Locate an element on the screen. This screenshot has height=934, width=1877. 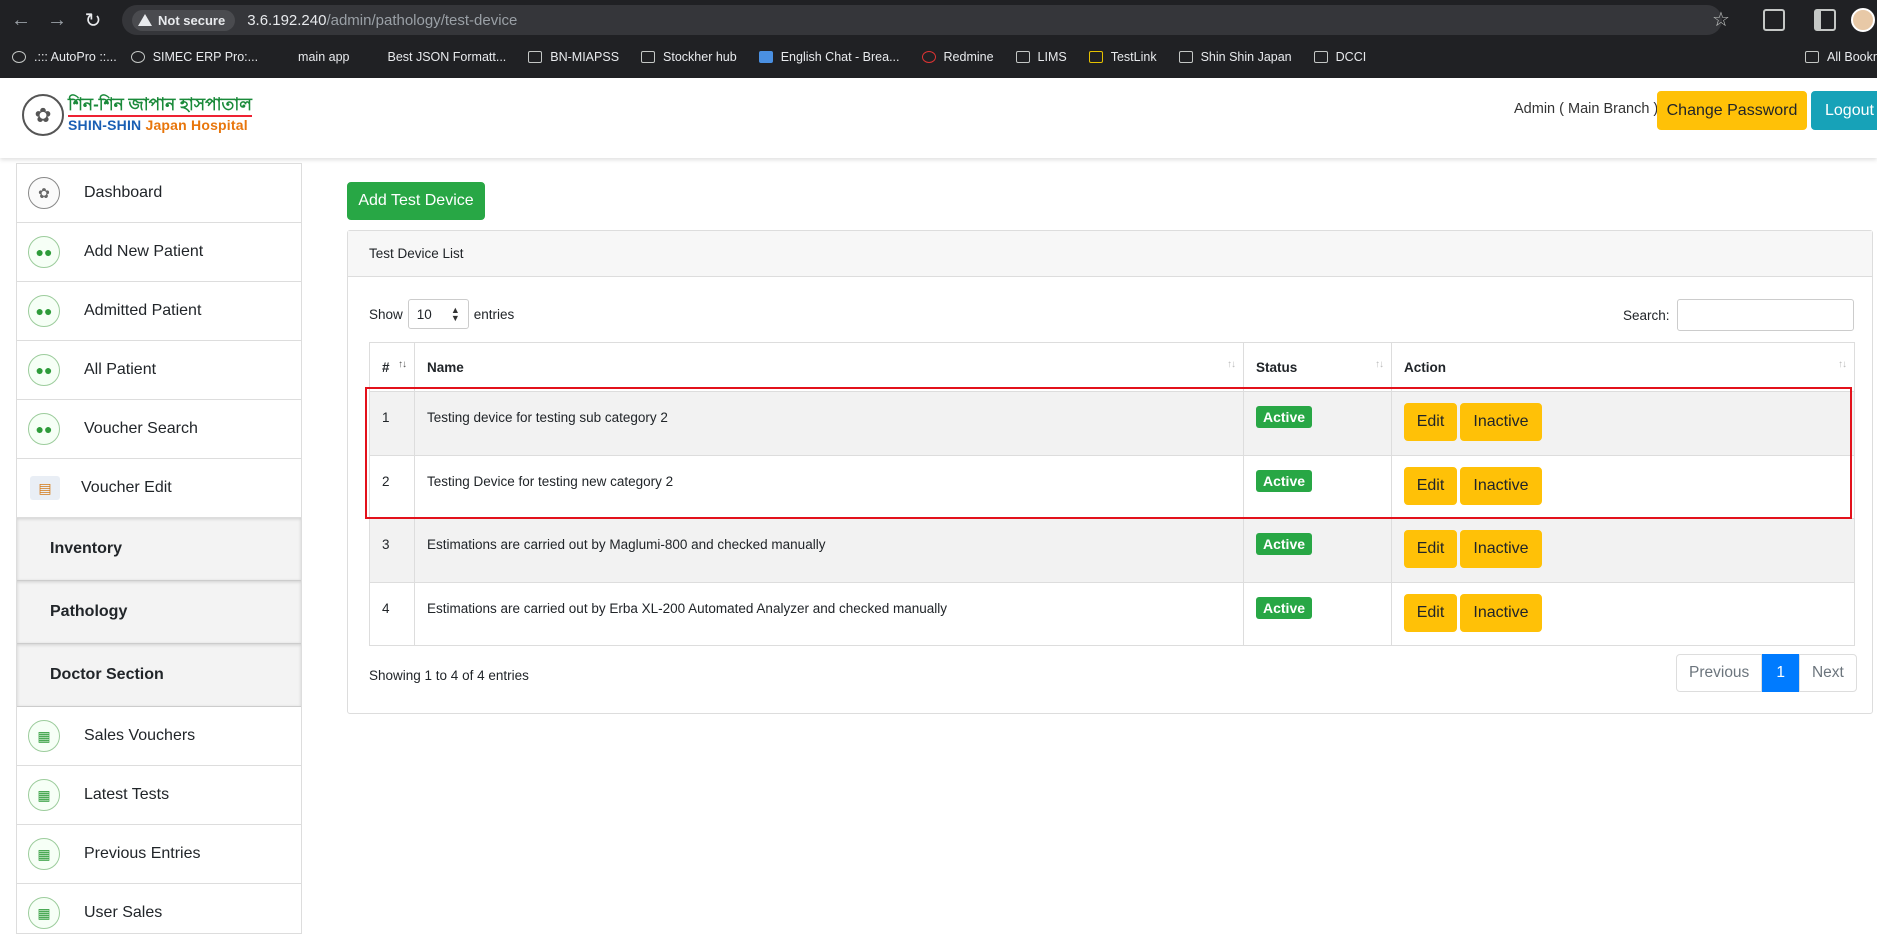
pagination-previous: Previous is located at coordinates (1719, 673).